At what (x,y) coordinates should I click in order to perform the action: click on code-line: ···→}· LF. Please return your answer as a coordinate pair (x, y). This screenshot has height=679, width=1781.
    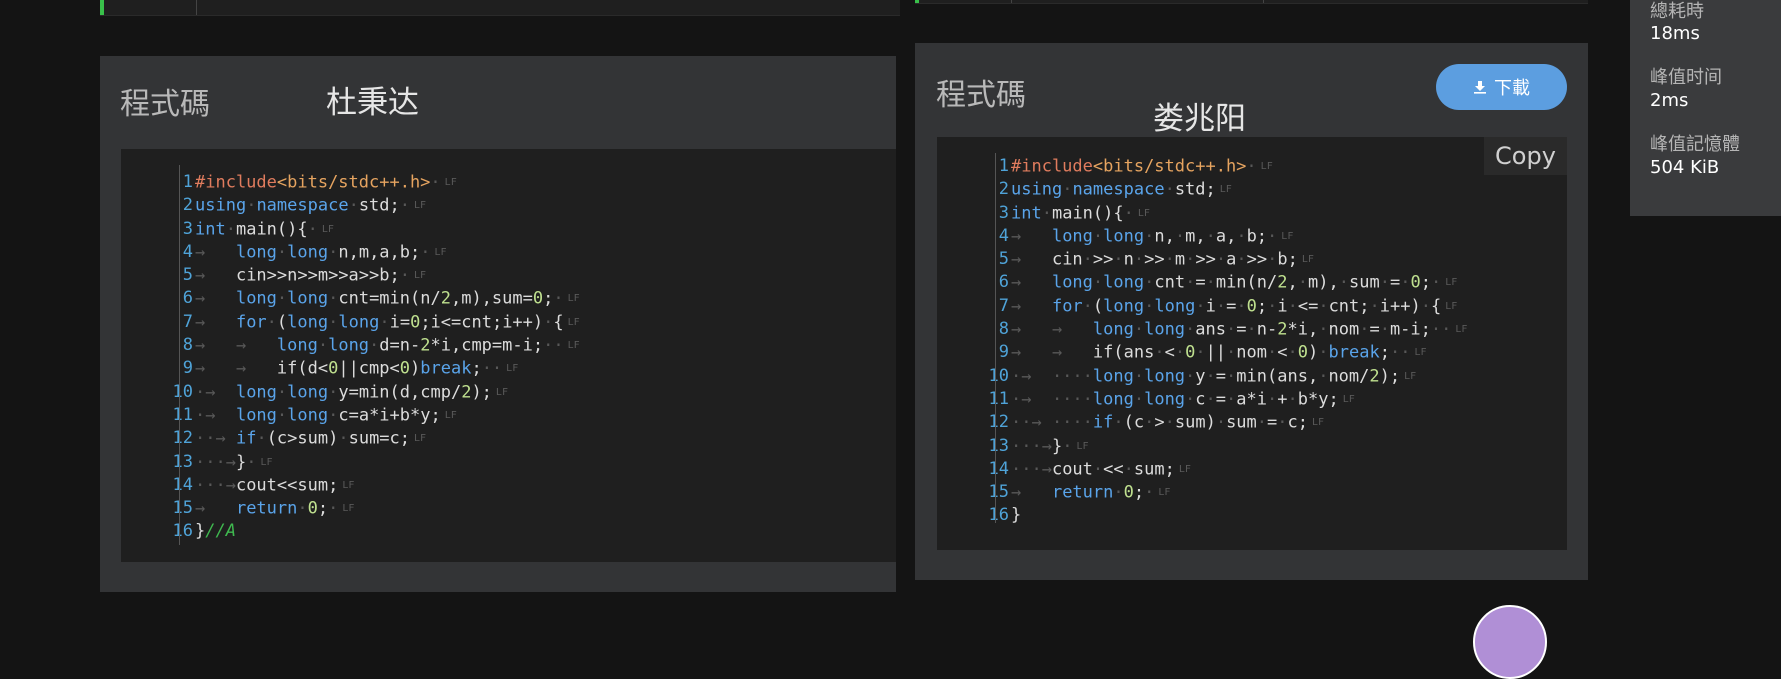
    Looking at the image, I should click on (234, 462).